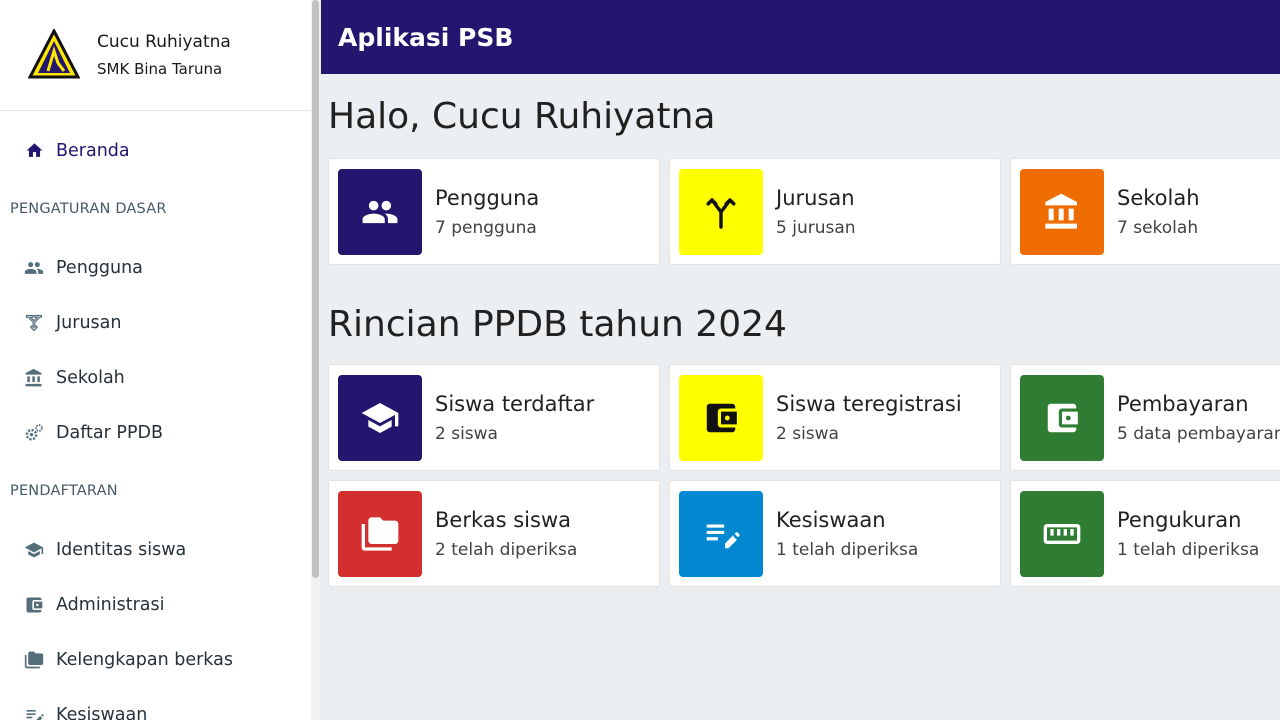 This screenshot has width=1280, height=720. I want to click on detail-card-siswa-teregistrasi: Siswa teregistrasi 2 siswa, so click(835, 417).